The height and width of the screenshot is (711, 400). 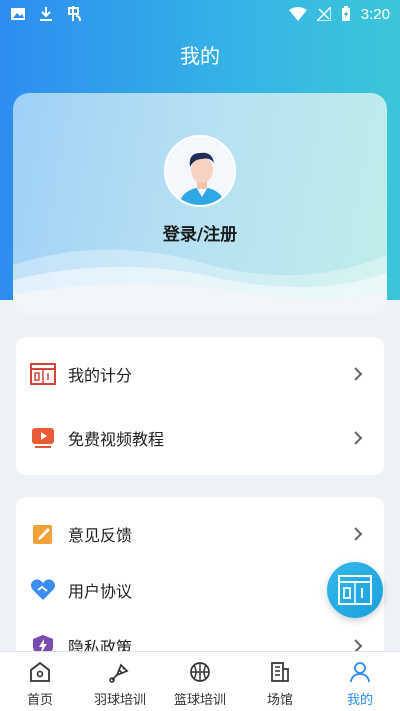 What do you see at coordinates (200, 534) in the screenshot?
I see `menu-item-feedback: 意见反馈` at bounding box center [200, 534].